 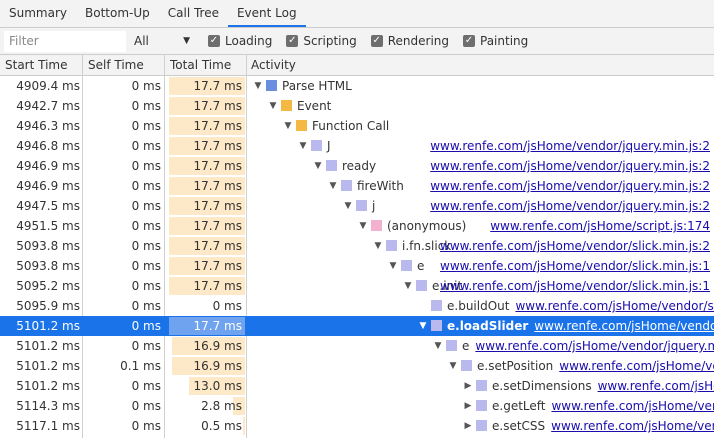 What do you see at coordinates (162, 41) in the screenshot?
I see `category-select: All ▼` at bounding box center [162, 41].